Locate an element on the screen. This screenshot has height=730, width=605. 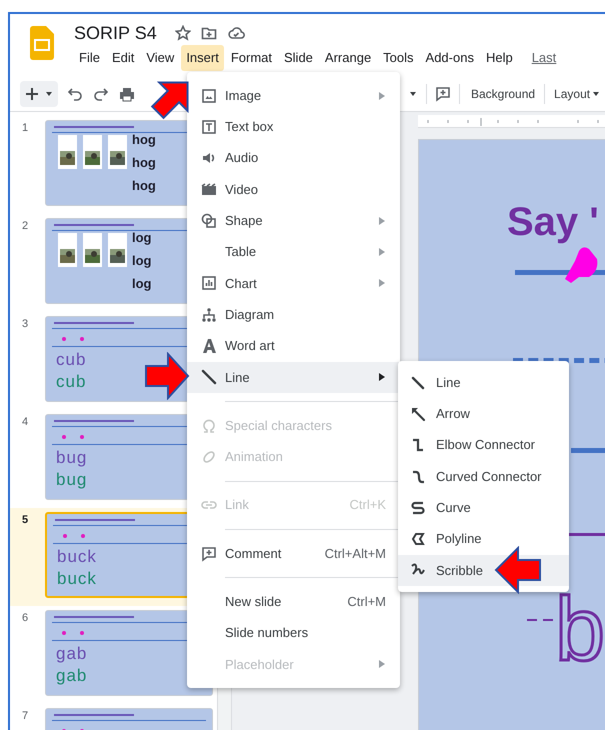
slide-heading: Say ' is located at coordinates (553, 222).